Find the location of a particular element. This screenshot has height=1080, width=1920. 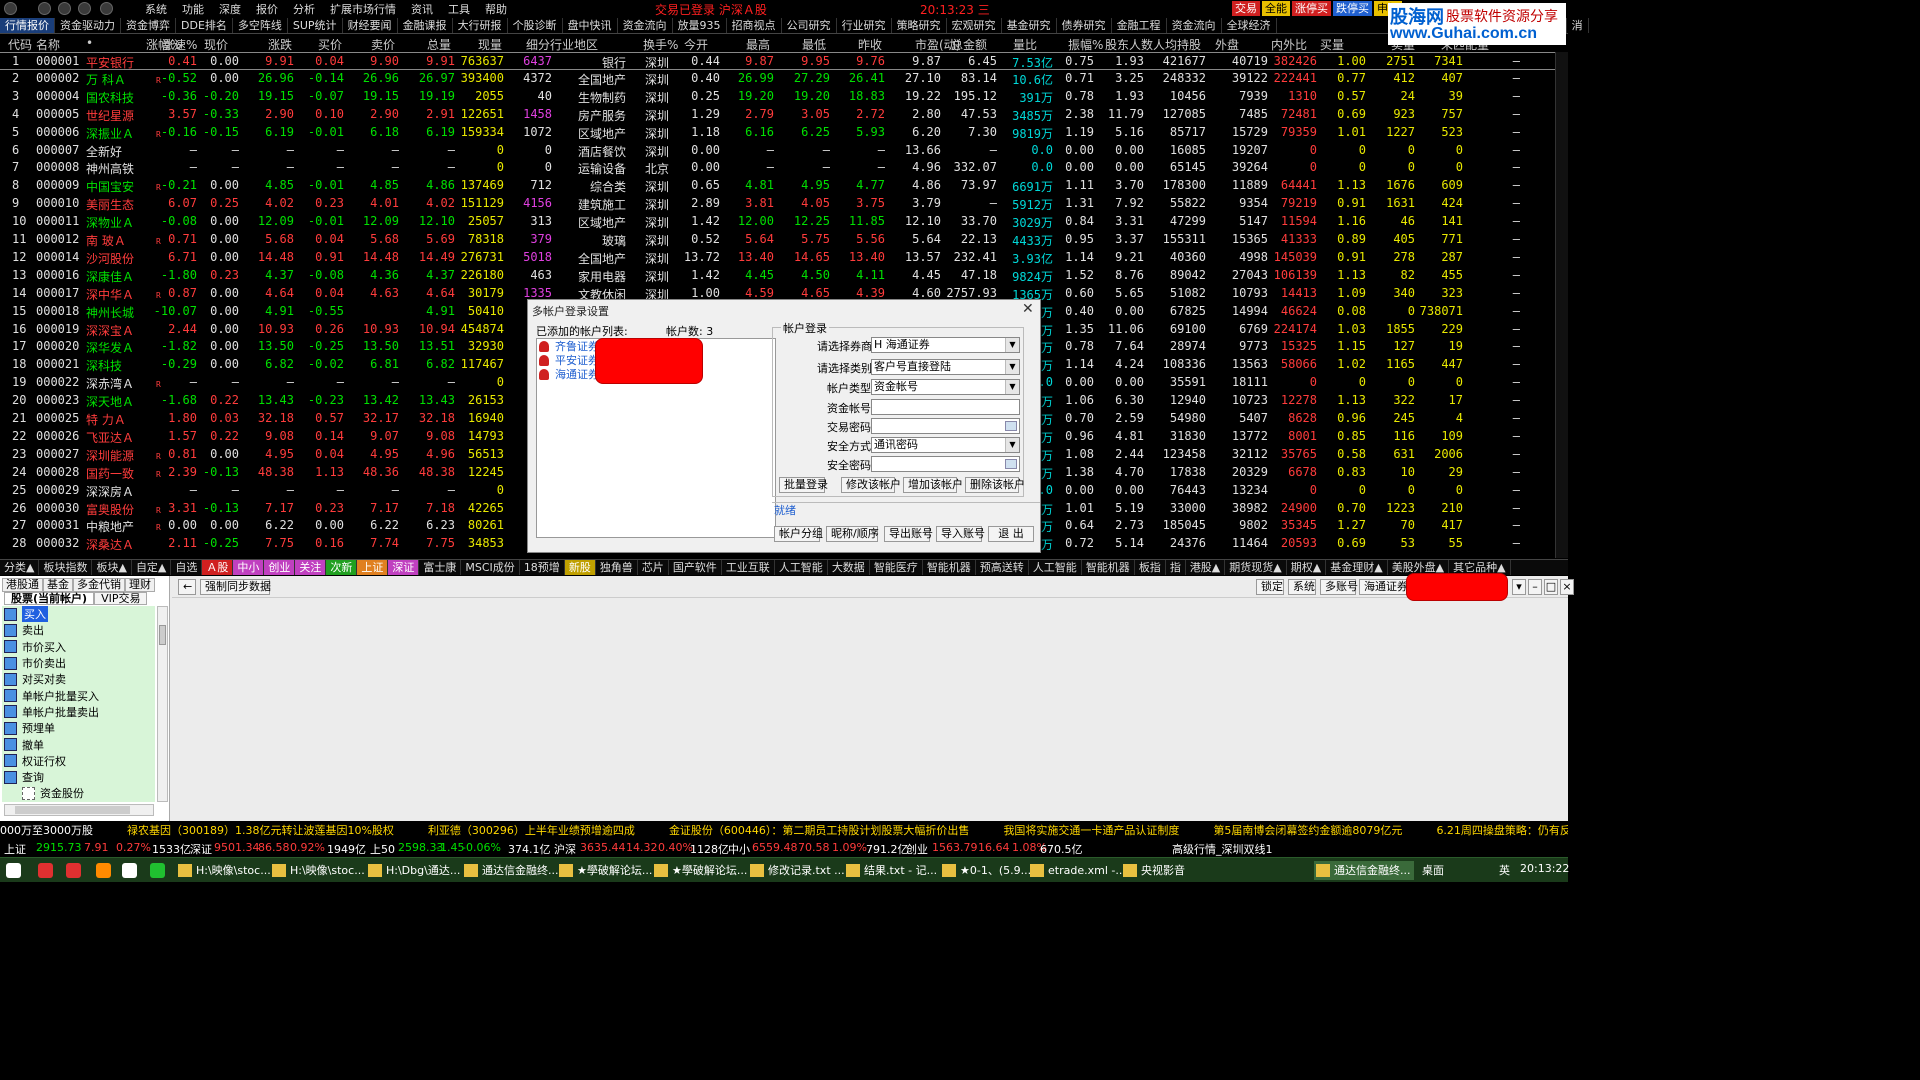

trade-function-item: 市价买入 is located at coordinates (78, 647).